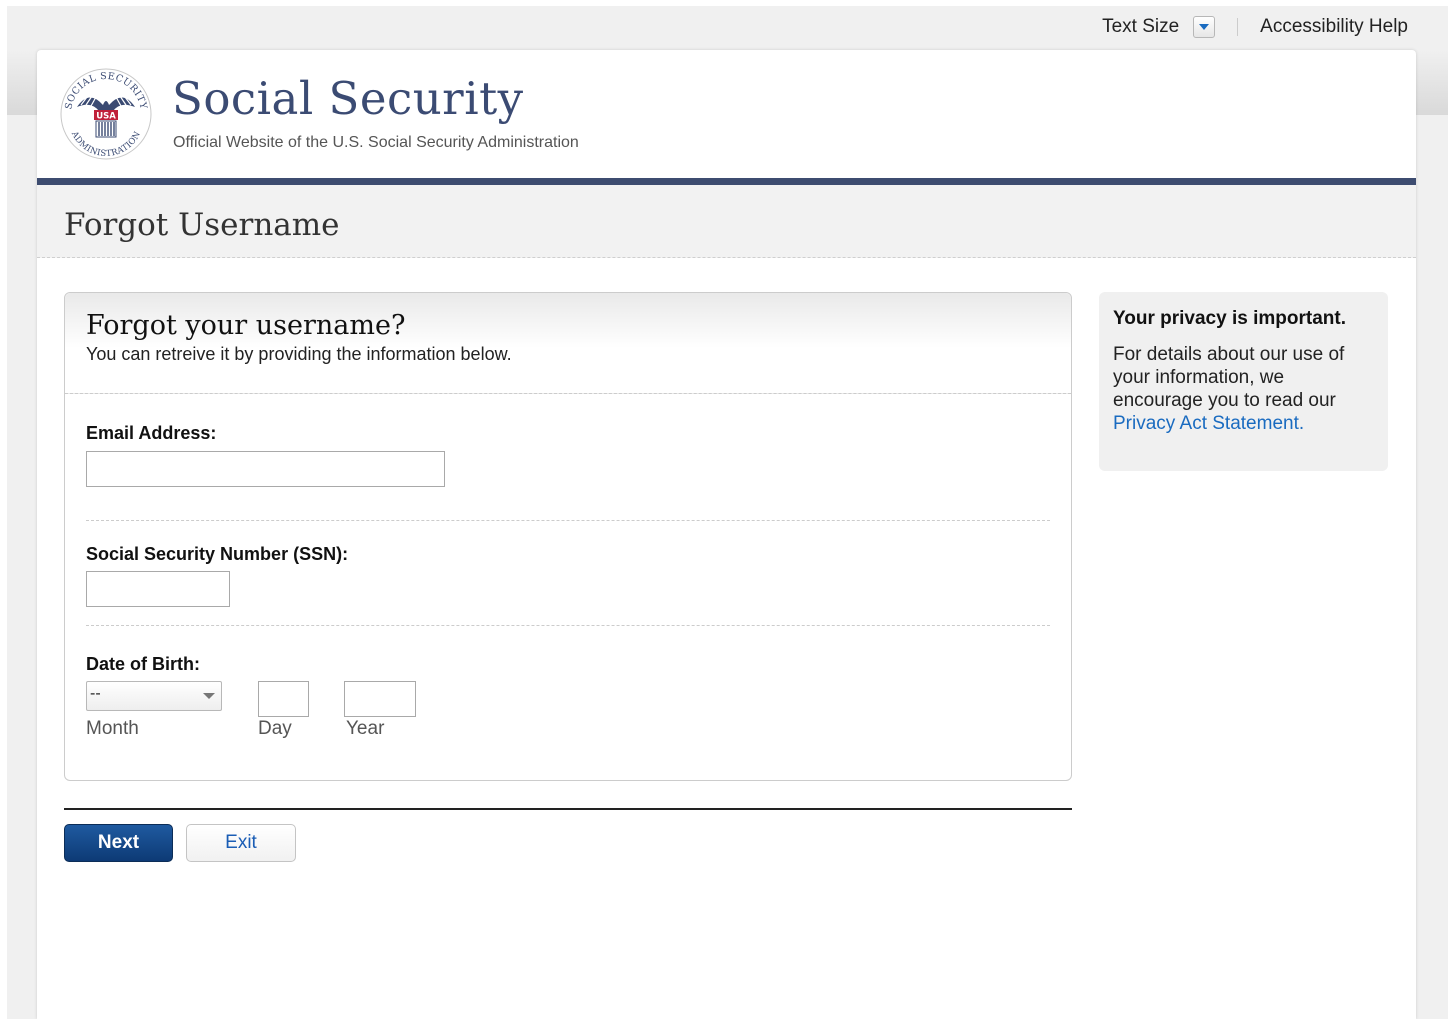 The image size is (1448, 1019). What do you see at coordinates (348, 98) in the screenshot?
I see `site-title: Social Security` at bounding box center [348, 98].